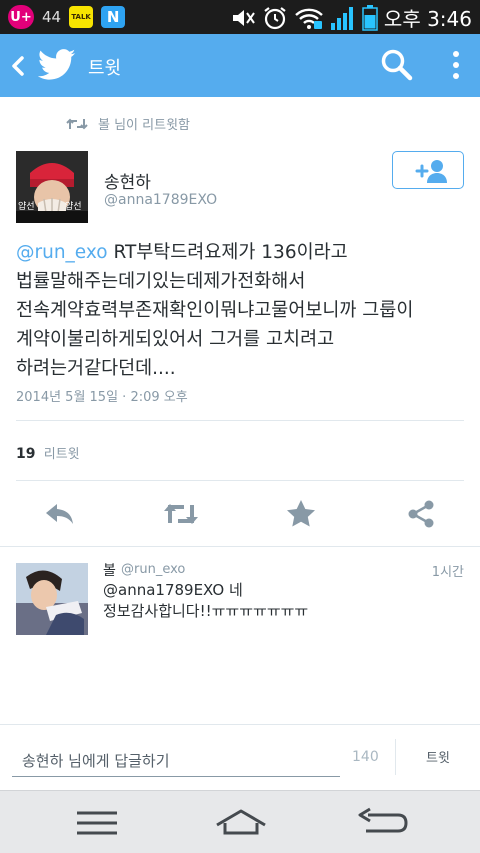  I want to click on tweet-line-1: @run_exo RT부탁드려요제가 136이라고, so click(244, 252).